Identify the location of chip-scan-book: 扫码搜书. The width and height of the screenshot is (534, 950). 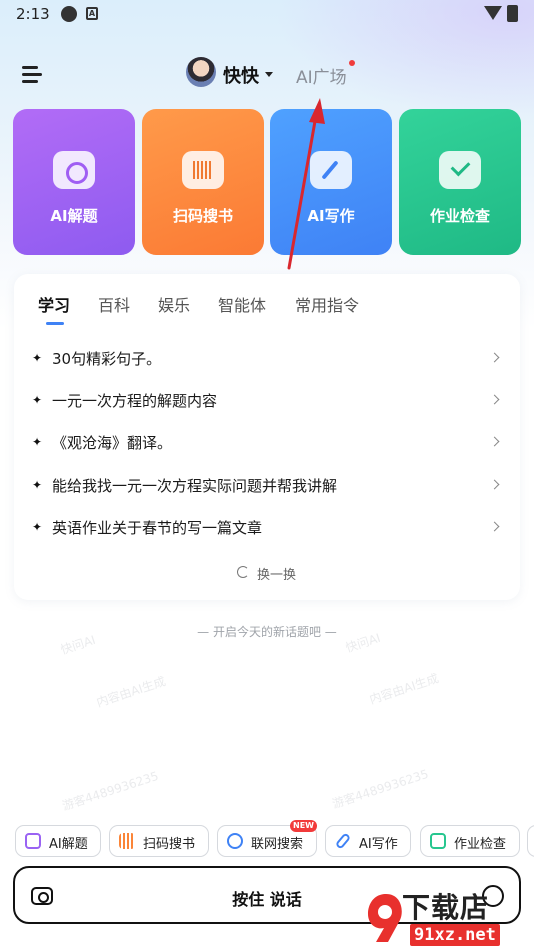
(159, 841).